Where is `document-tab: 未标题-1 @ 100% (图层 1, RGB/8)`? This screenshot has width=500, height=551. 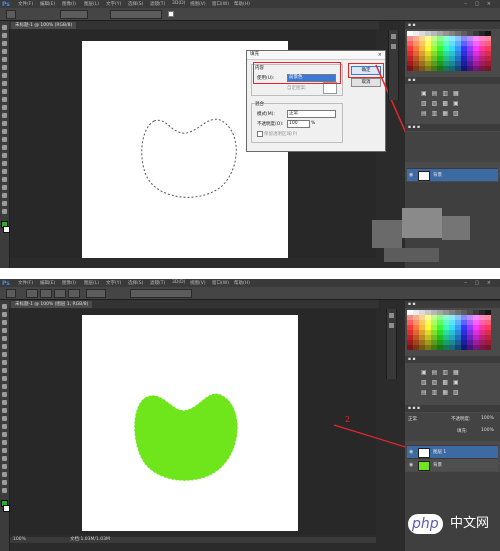 document-tab: 未标题-1 @ 100% (图层 1, RGB/8) is located at coordinates (52, 304).